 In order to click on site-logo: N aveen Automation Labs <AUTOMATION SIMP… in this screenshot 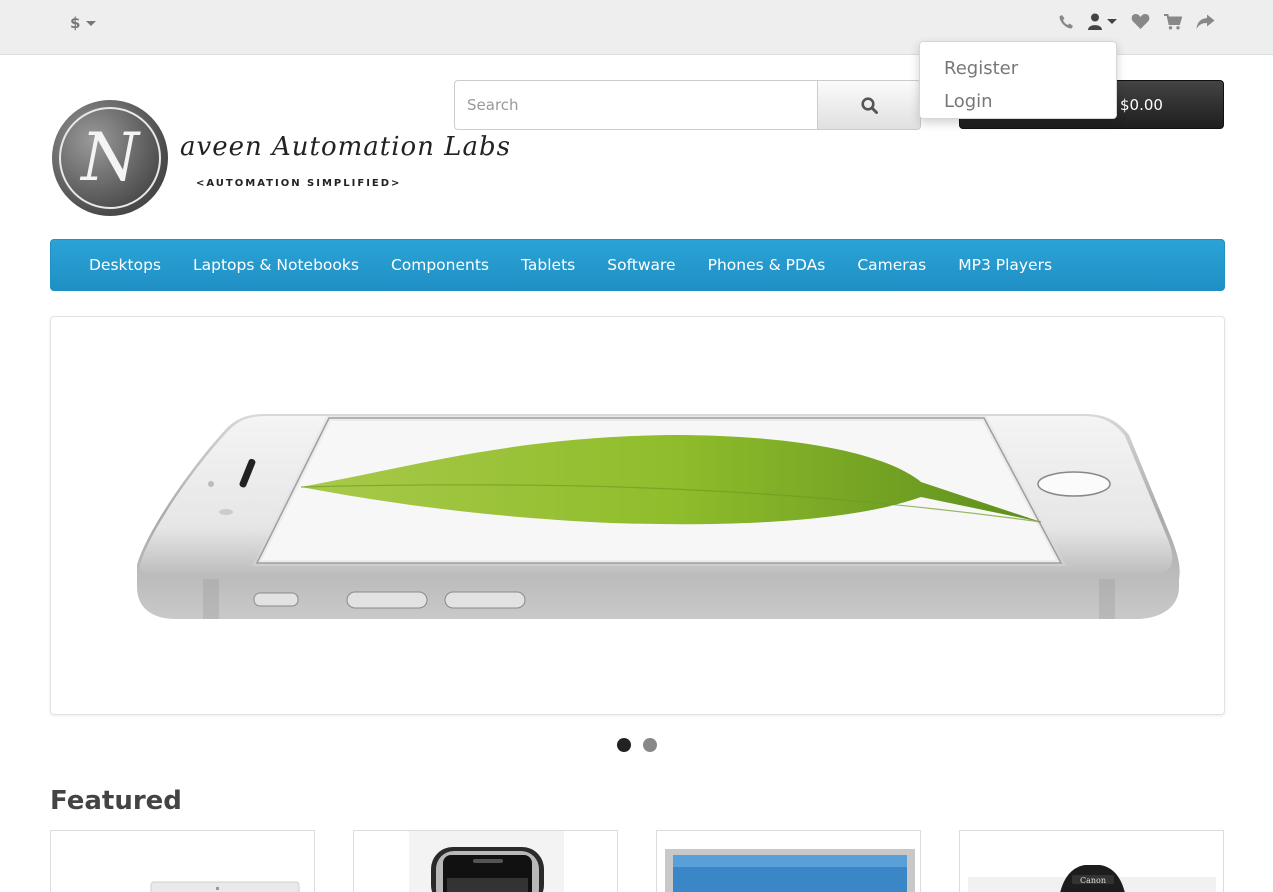, I will do `click(280, 159)`.